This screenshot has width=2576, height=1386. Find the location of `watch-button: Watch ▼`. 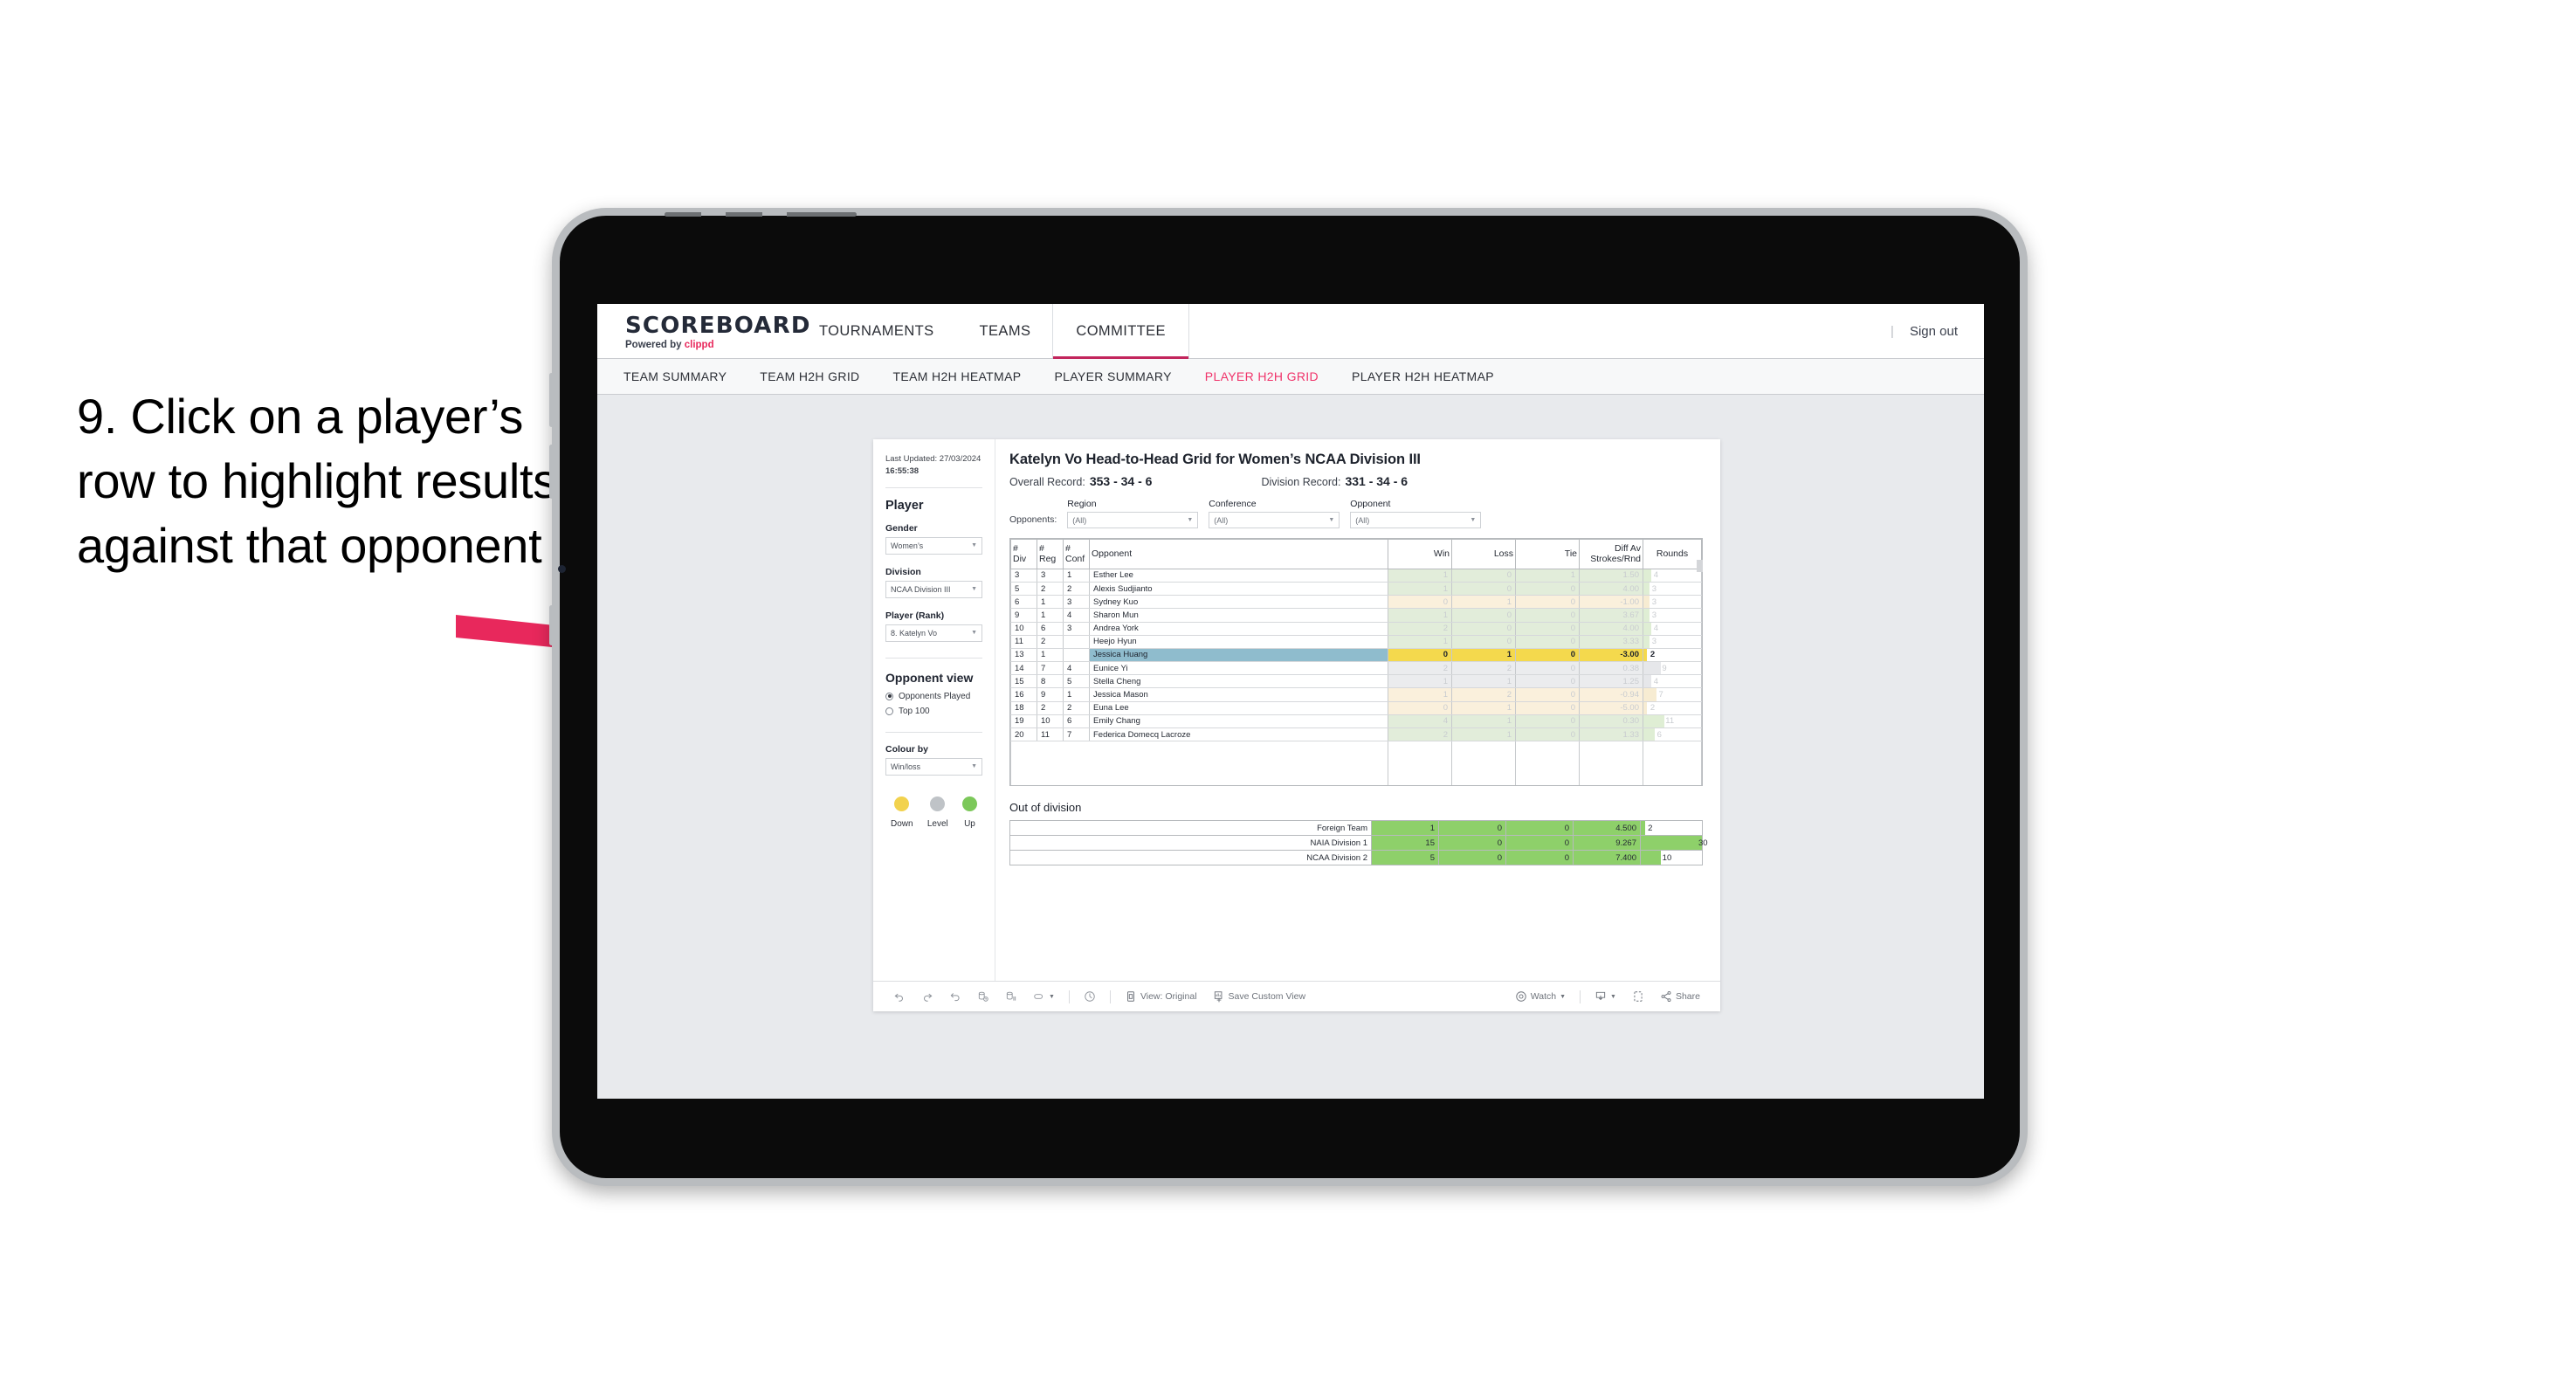

watch-button: Watch ▼ is located at coordinates (1540, 997).